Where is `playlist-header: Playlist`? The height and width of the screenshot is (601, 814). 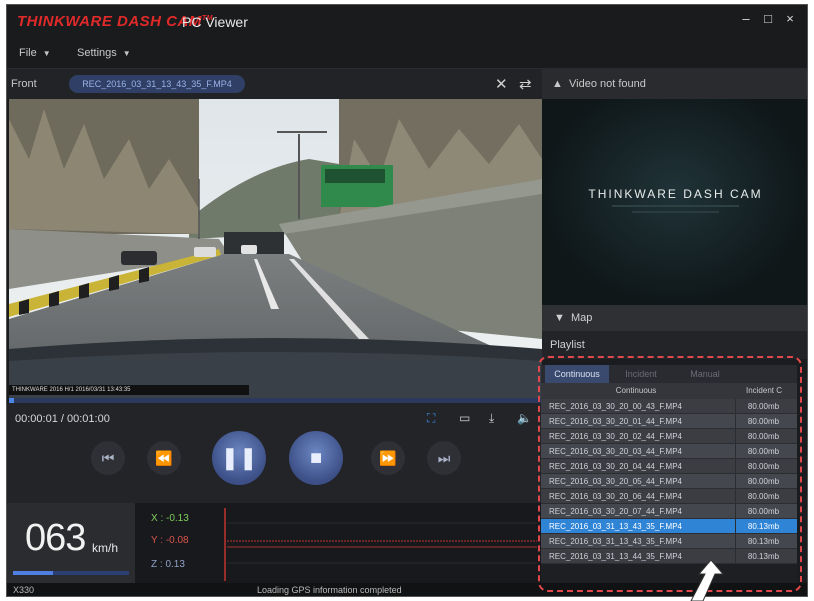 playlist-header: Playlist is located at coordinates (674, 345).